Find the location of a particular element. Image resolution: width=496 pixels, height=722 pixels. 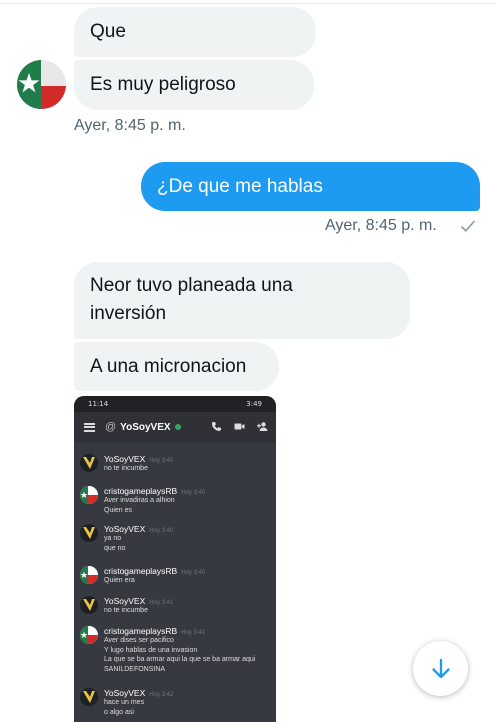

message-text: Neor tuvo planeada una inversión is located at coordinates (191, 299).